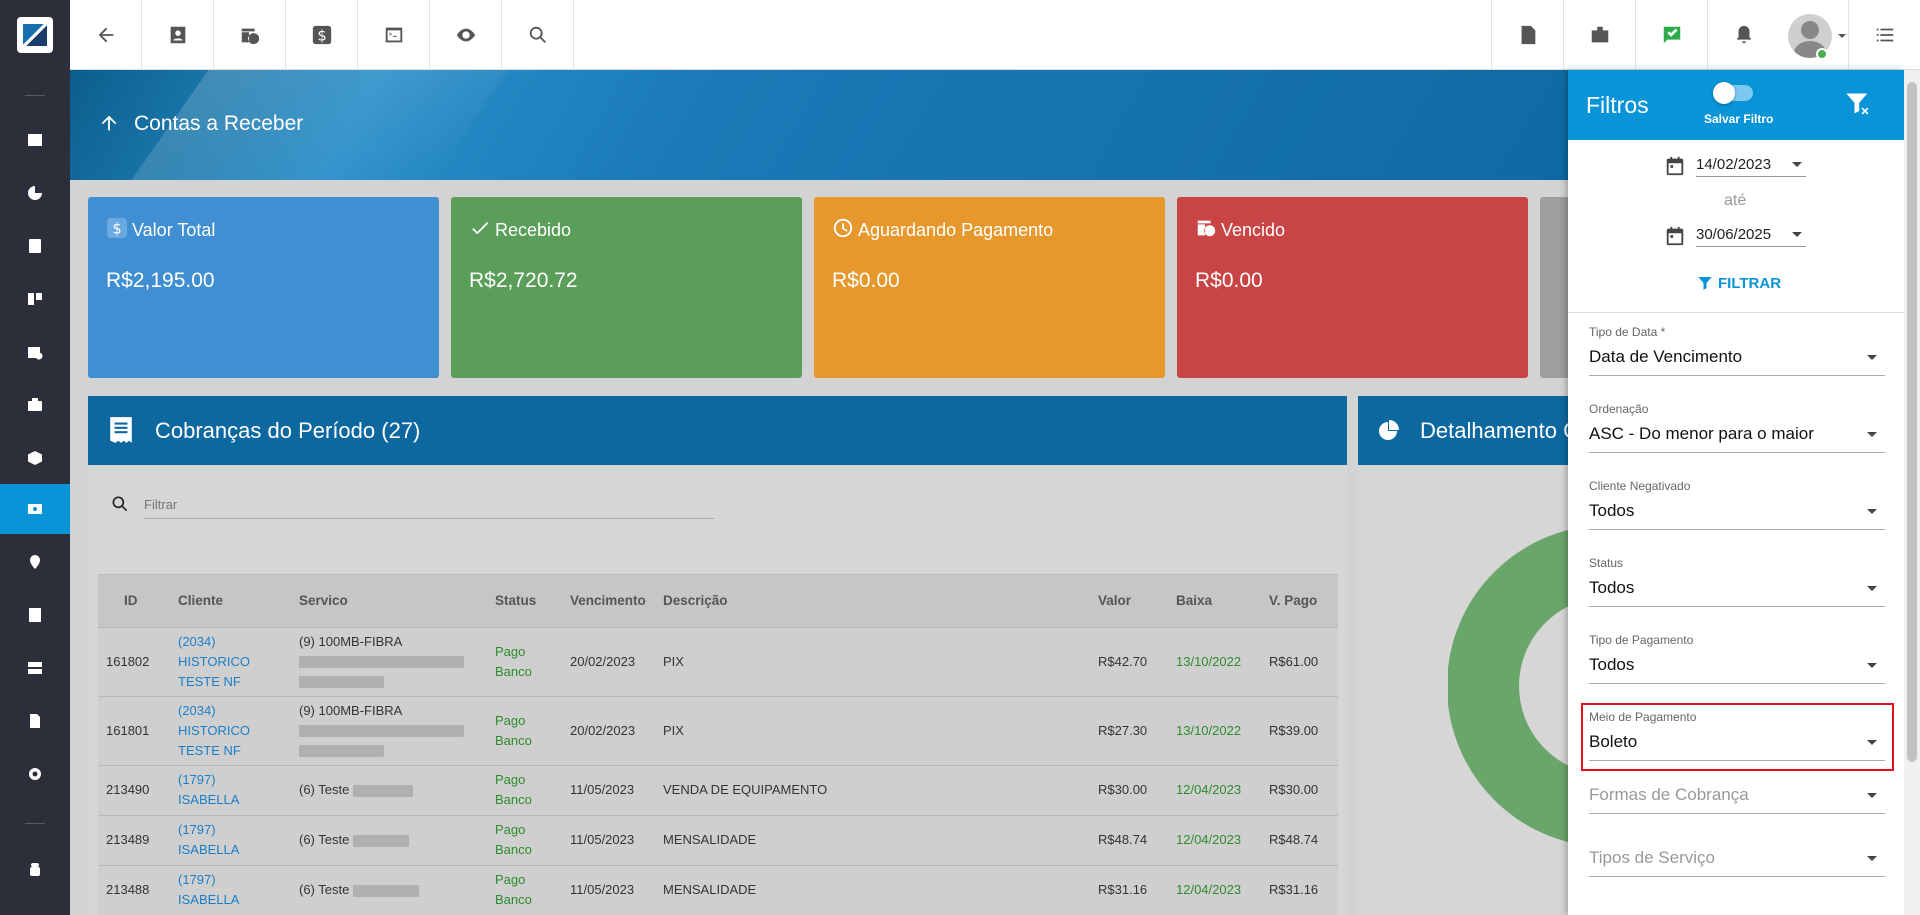 The height and width of the screenshot is (915, 1920). I want to click on ordenacao-select: Ordenação ASC - Do menor para o maior, so click(1737, 427).